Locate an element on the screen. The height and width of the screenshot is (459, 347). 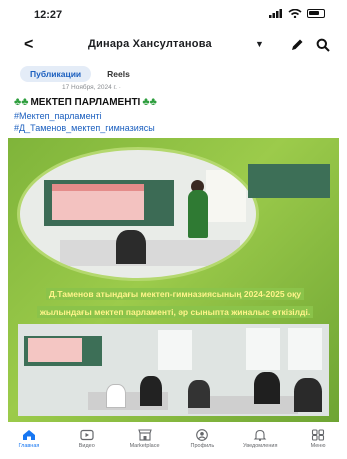
wifi-icon is located at coordinates (295, 13).